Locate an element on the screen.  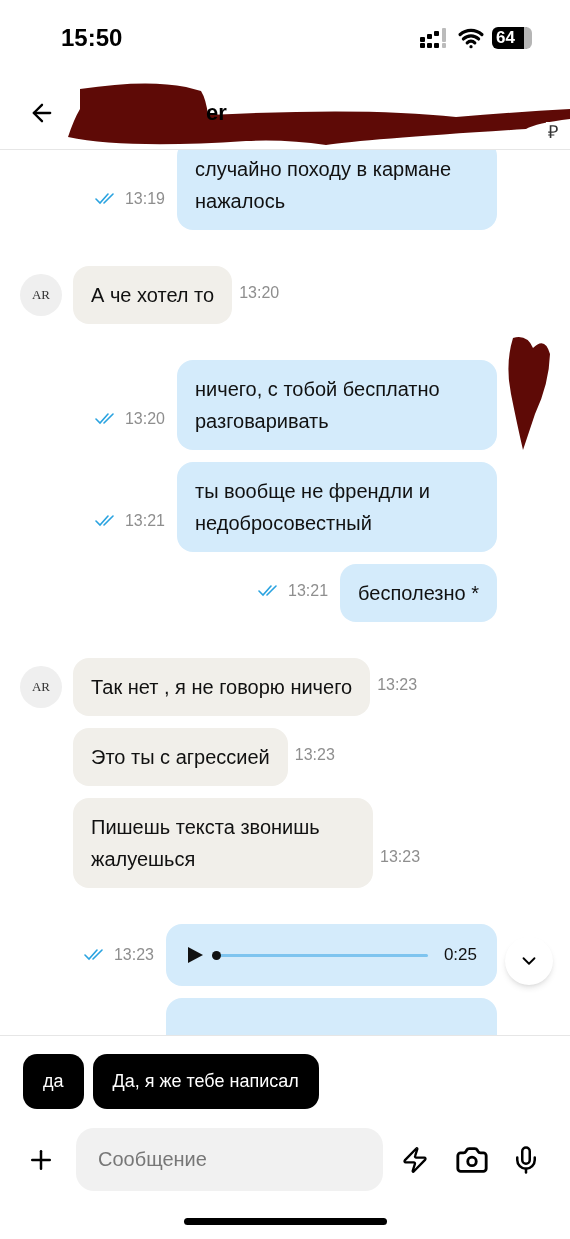
quick-reply-chip: да is located at coordinates (53, 1081).